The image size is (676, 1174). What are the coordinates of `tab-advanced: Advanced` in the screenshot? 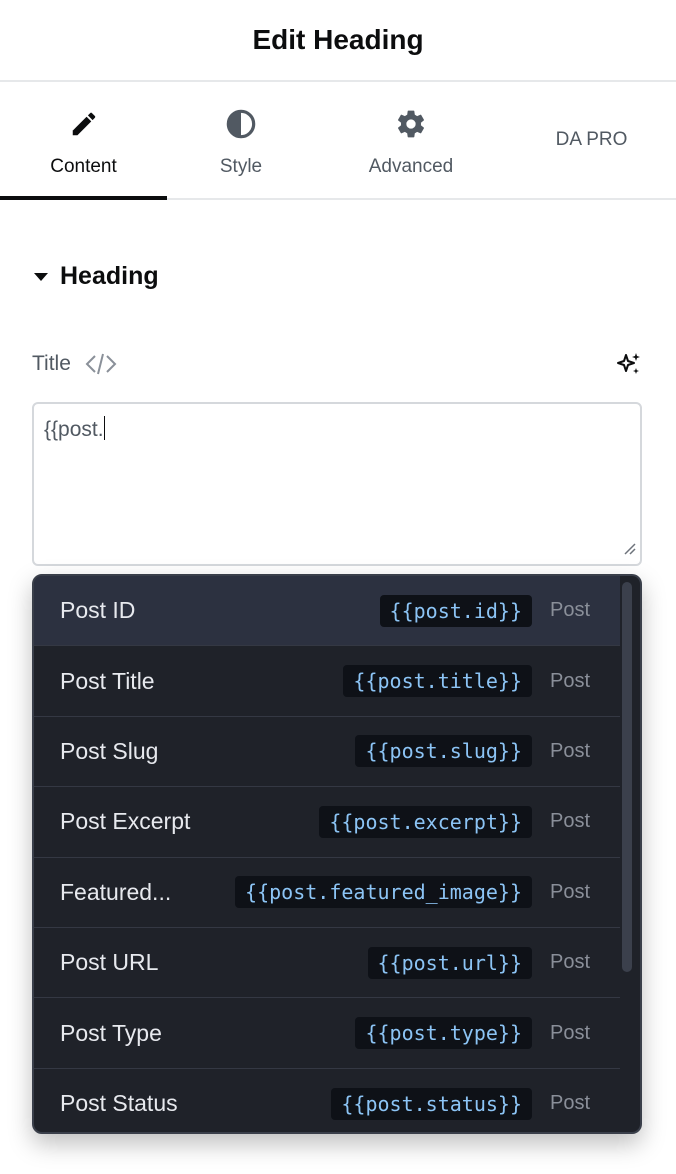 It's located at (411, 140).